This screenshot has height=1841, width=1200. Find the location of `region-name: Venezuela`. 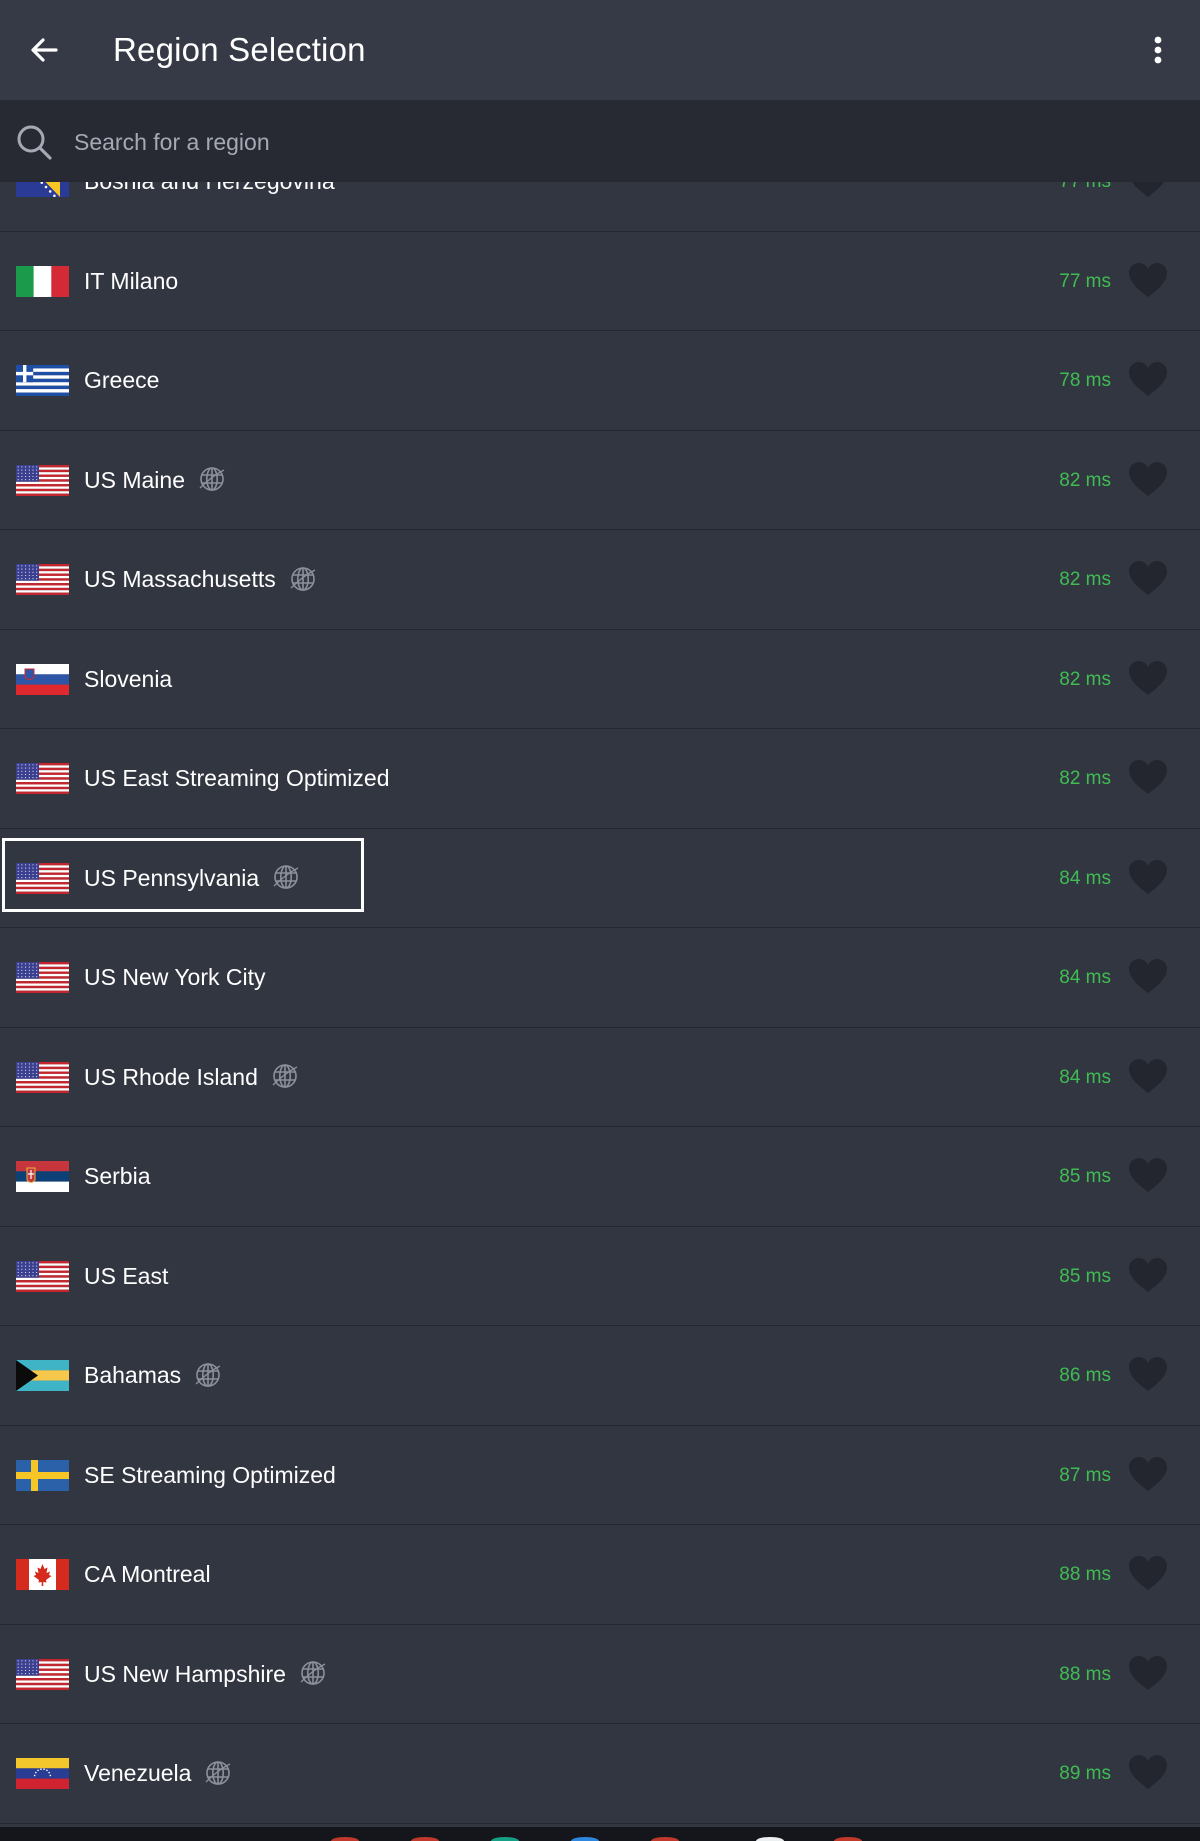

region-name: Venezuela is located at coordinates (138, 1773).